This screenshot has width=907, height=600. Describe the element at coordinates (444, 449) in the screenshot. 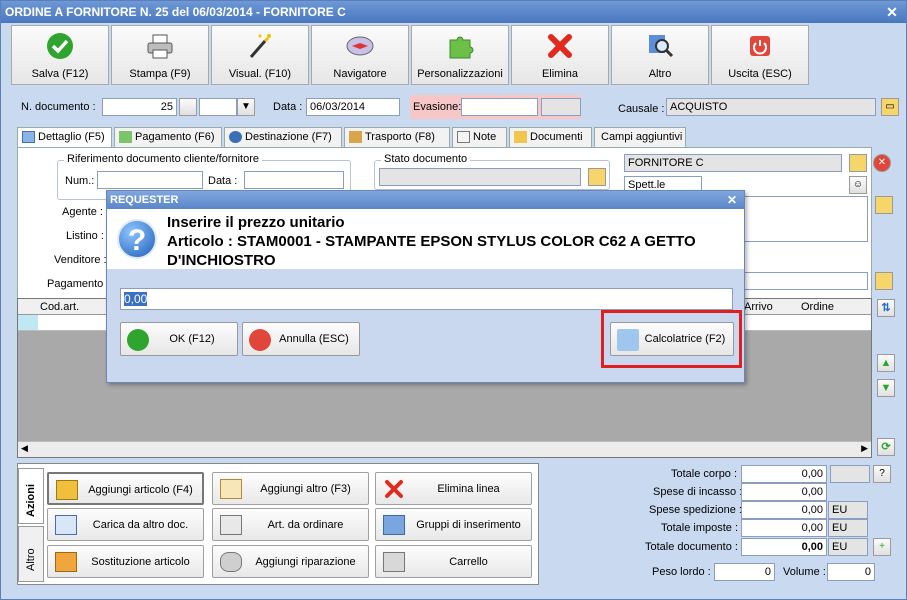

I see `grid-hscrollbar: ◀ ▶` at that location.